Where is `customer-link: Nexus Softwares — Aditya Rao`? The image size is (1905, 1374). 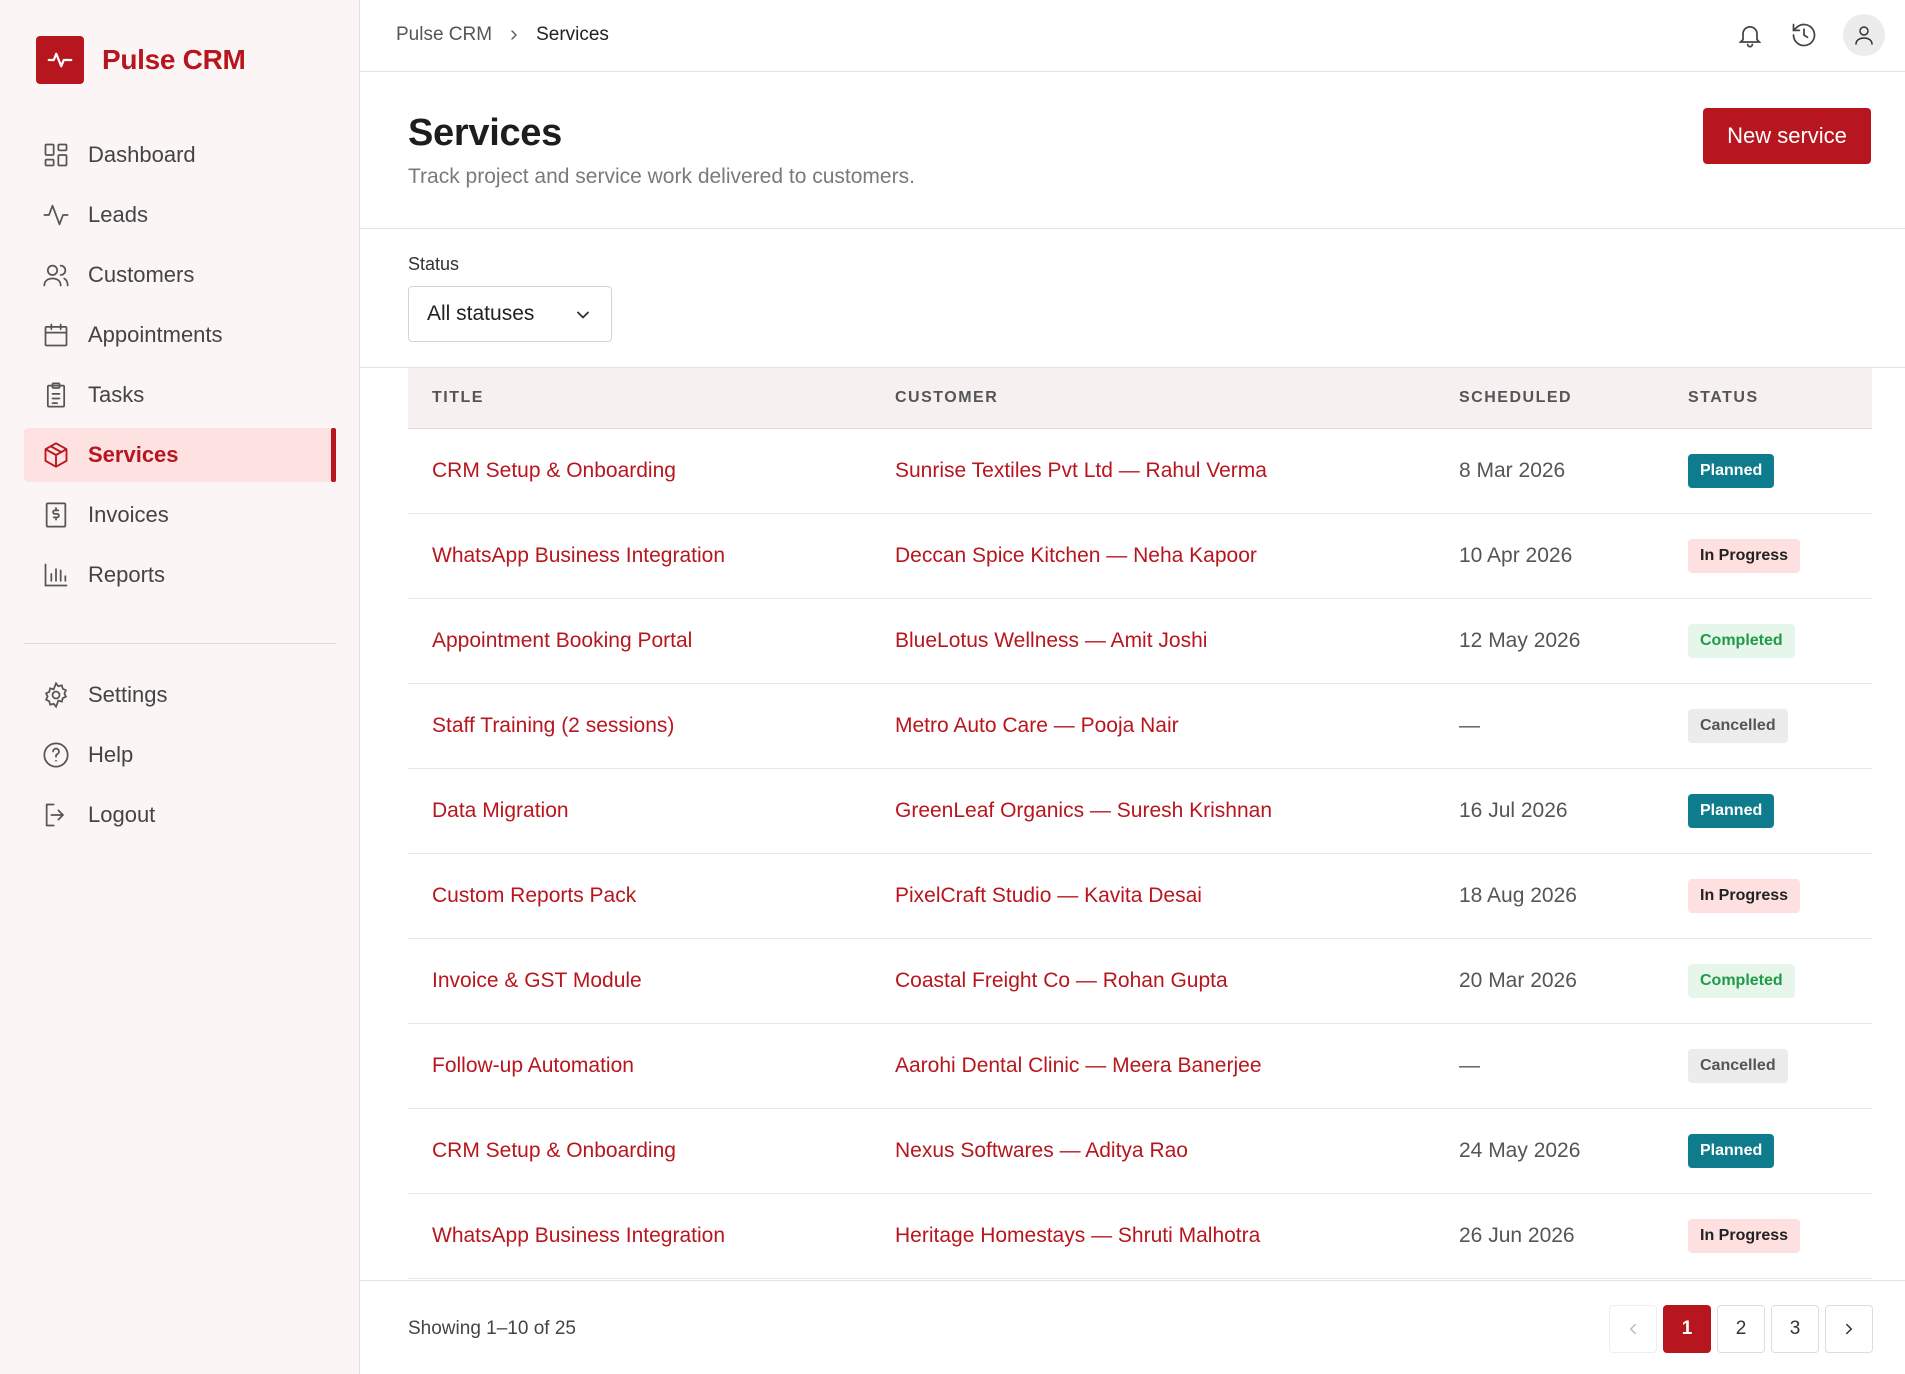 customer-link: Nexus Softwares — Aditya Rao is located at coordinates (1041, 1150).